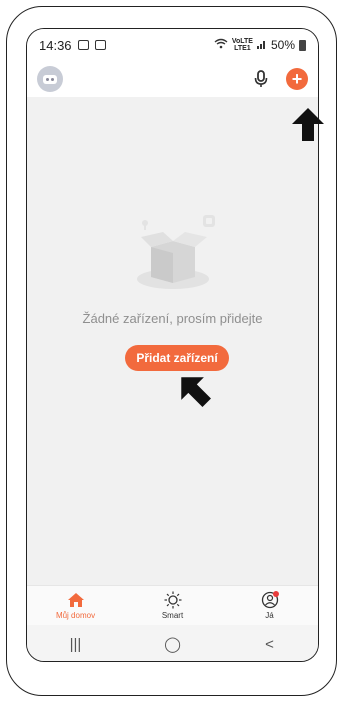 The width and height of the screenshot is (343, 702). Describe the element at coordinates (282, 45) in the screenshot. I see `battery-percentage: 50%` at that location.